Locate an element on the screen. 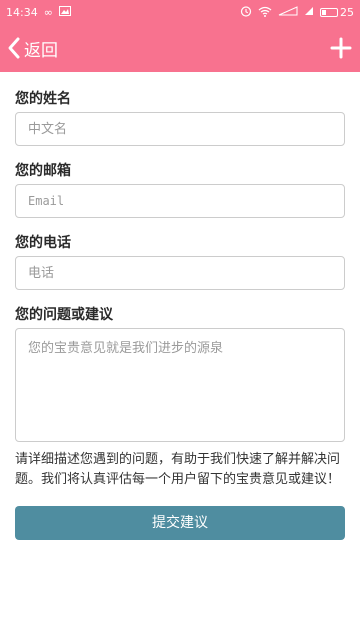 This screenshot has height=640, width=360. wifi-icon is located at coordinates (265, 12).